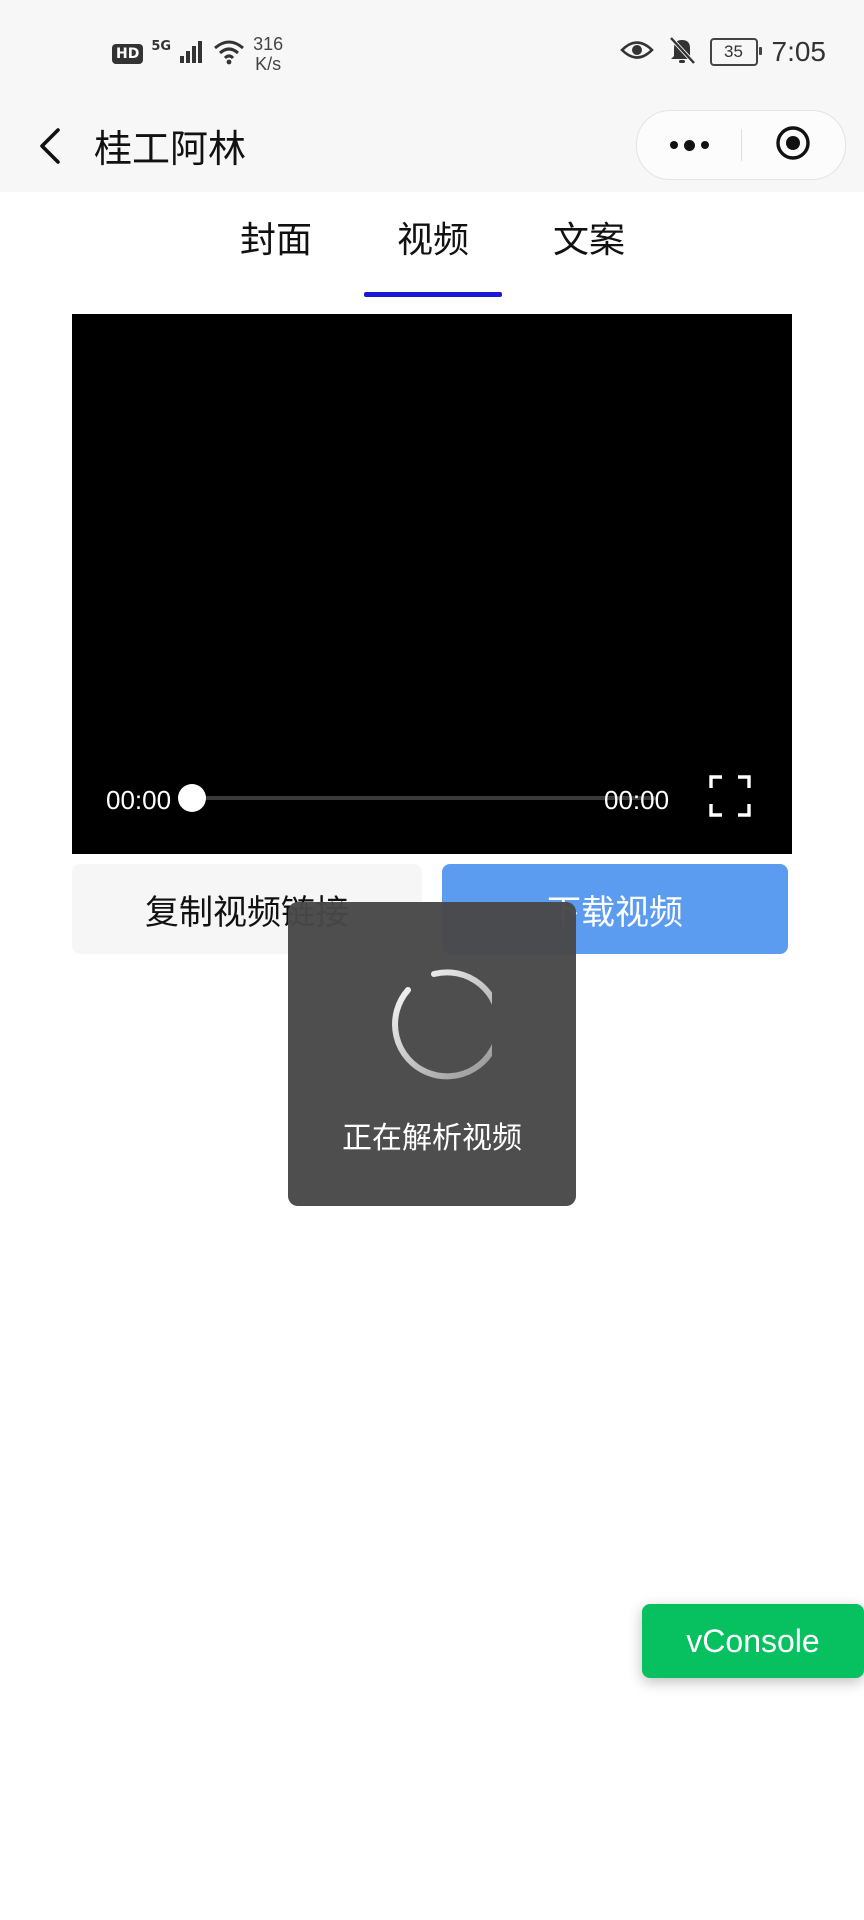  I want to click on tab-cover: 封面, so click(276, 241).